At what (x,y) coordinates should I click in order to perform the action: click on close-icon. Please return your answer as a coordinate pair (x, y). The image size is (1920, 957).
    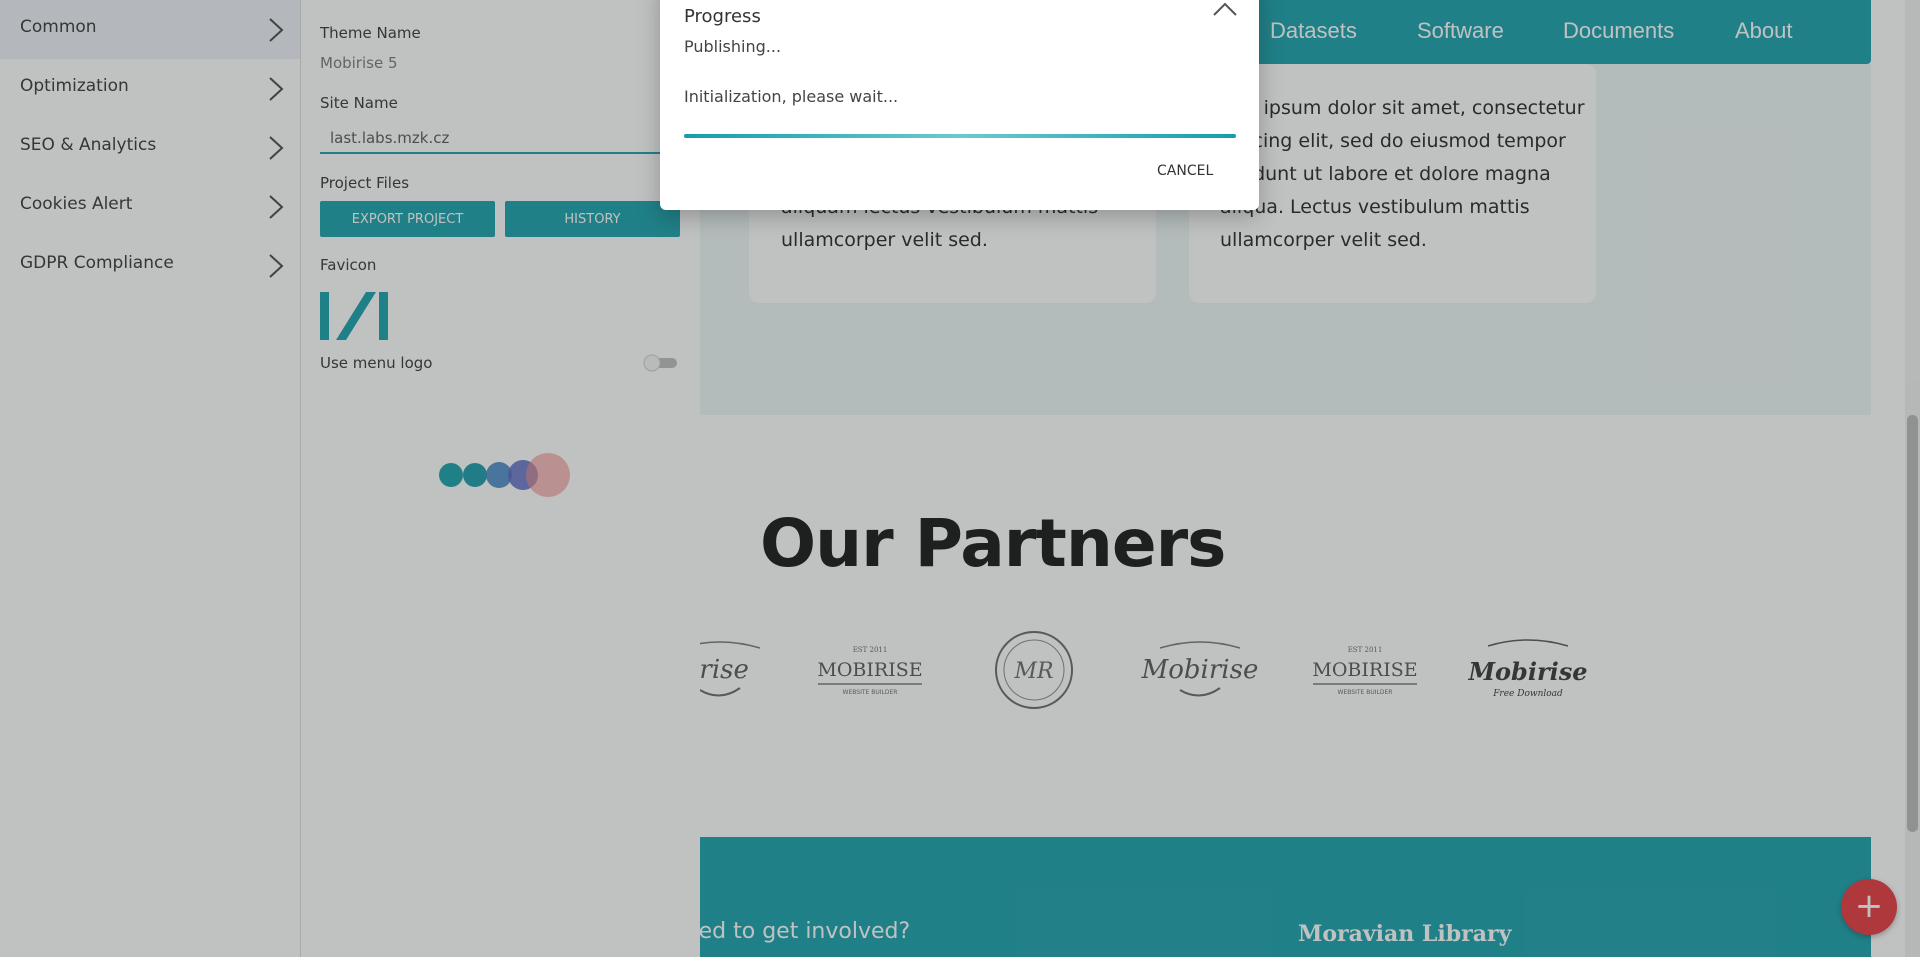
    Looking at the image, I should click on (1225, 9).